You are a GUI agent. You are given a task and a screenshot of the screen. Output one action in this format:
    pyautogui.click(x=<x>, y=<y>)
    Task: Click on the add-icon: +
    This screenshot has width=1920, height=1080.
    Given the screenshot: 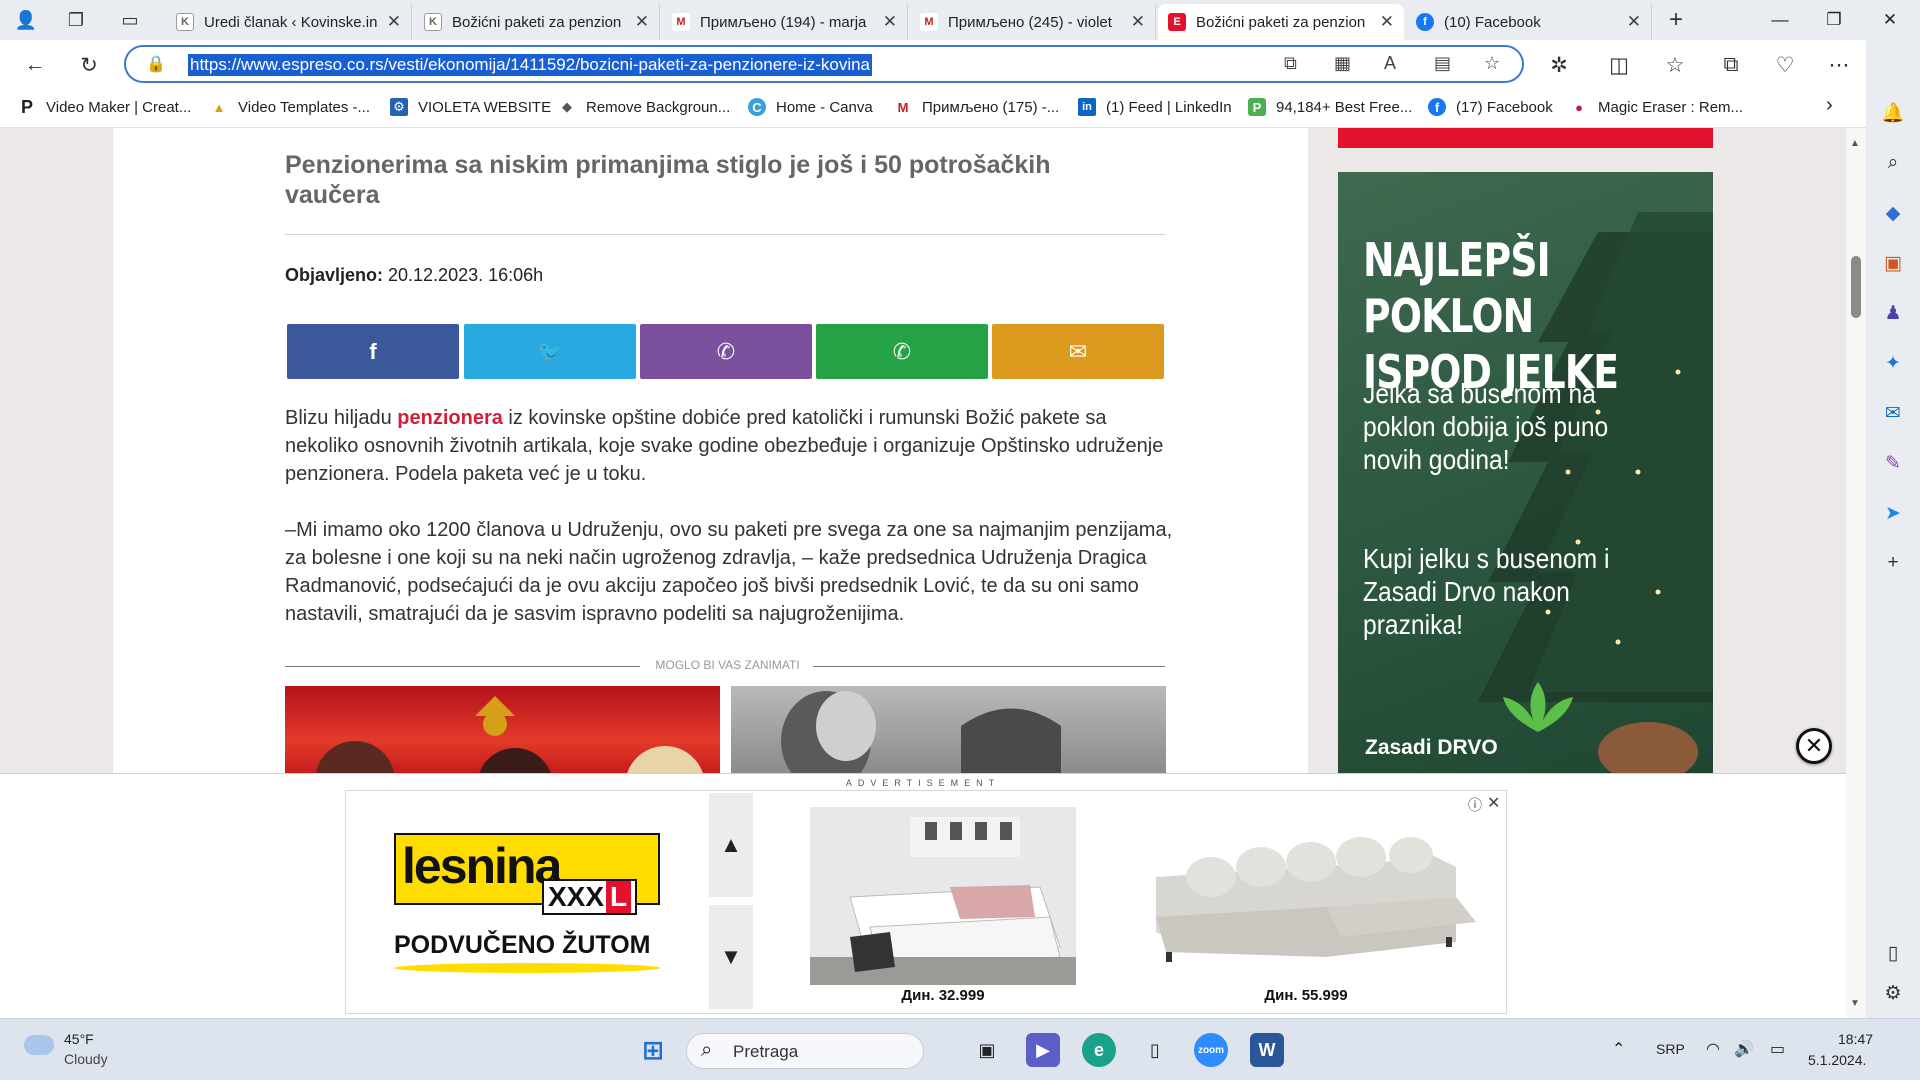 What is the action you would take?
    pyautogui.click(x=1893, y=563)
    